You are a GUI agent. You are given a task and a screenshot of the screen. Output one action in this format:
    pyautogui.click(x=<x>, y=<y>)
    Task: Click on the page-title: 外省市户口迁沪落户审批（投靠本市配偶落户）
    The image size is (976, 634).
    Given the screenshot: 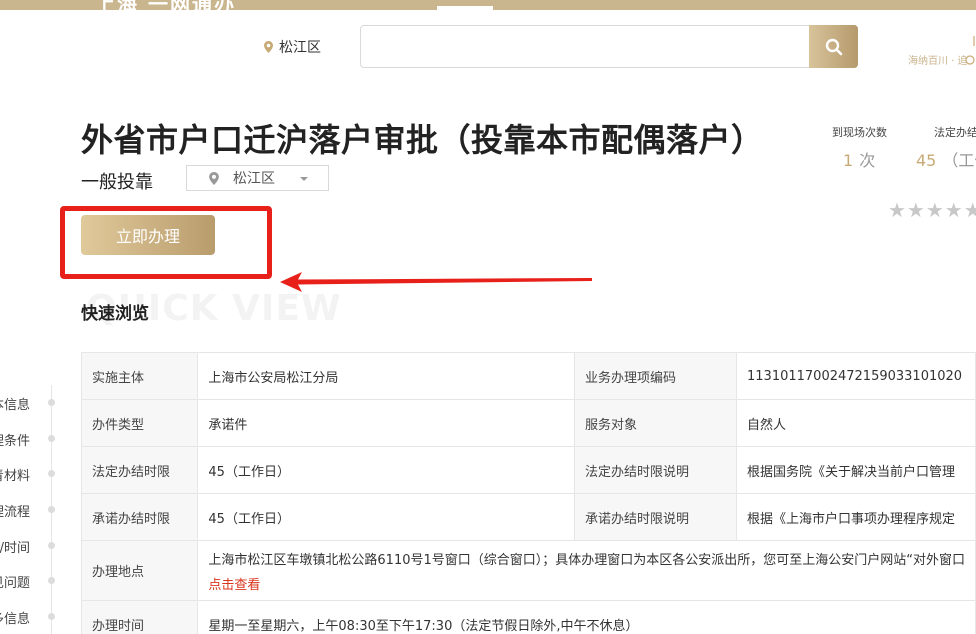 What is the action you would take?
    pyautogui.click(x=422, y=140)
    